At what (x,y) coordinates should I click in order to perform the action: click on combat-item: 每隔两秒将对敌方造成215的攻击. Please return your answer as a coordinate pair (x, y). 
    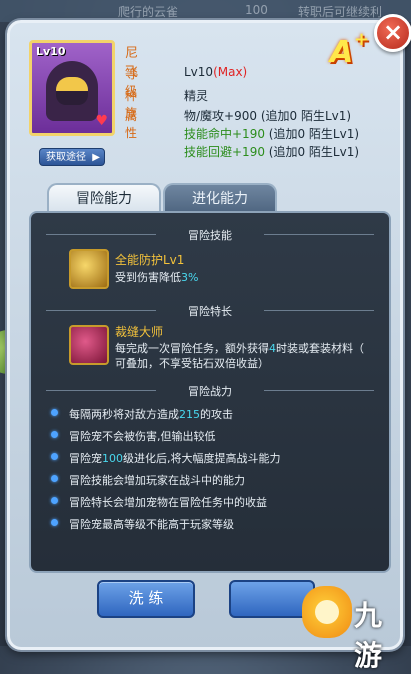
    Looking at the image, I should click on (142, 414).